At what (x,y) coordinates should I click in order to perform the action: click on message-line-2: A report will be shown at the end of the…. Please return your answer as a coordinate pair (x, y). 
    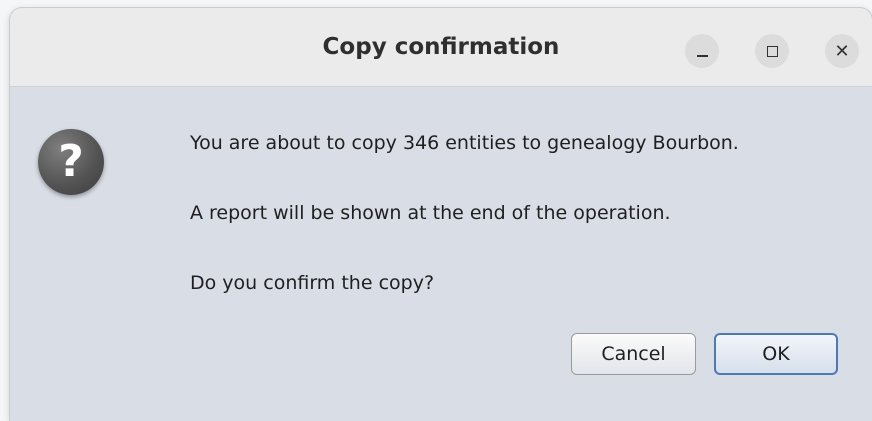
    Looking at the image, I should click on (430, 213).